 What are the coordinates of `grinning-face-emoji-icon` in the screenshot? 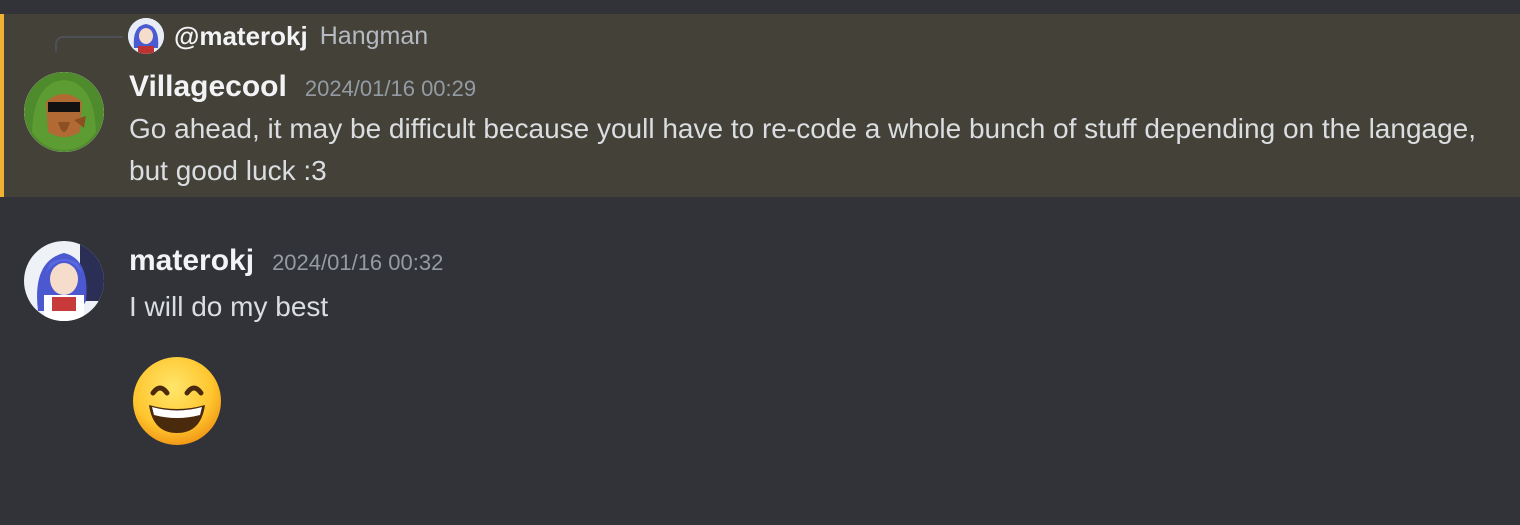 It's located at (177, 401).